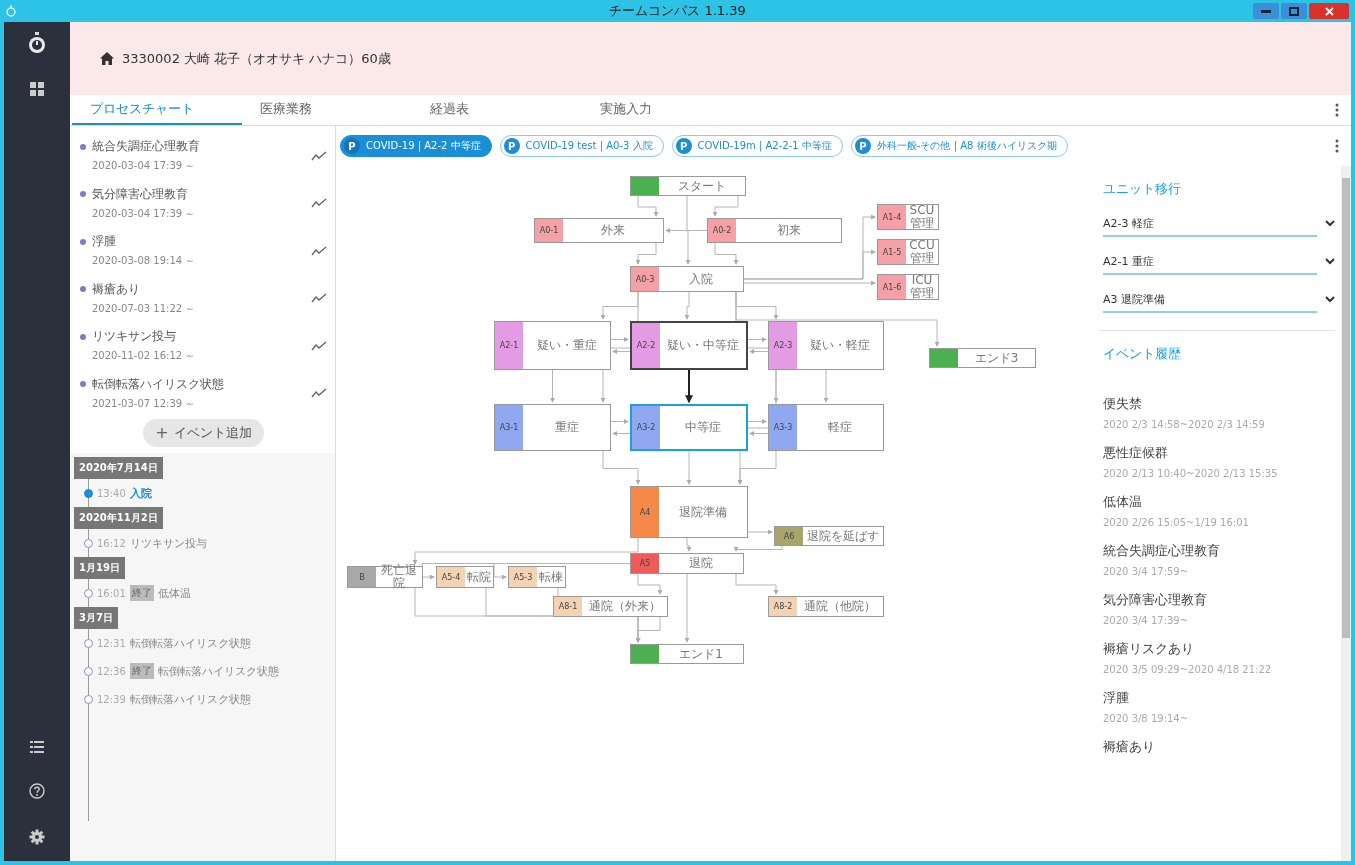  Describe the element at coordinates (1191, 473) in the screenshot. I see `history-period: 2020 2/13 10:40~2020 2/13 15:35` at that location.